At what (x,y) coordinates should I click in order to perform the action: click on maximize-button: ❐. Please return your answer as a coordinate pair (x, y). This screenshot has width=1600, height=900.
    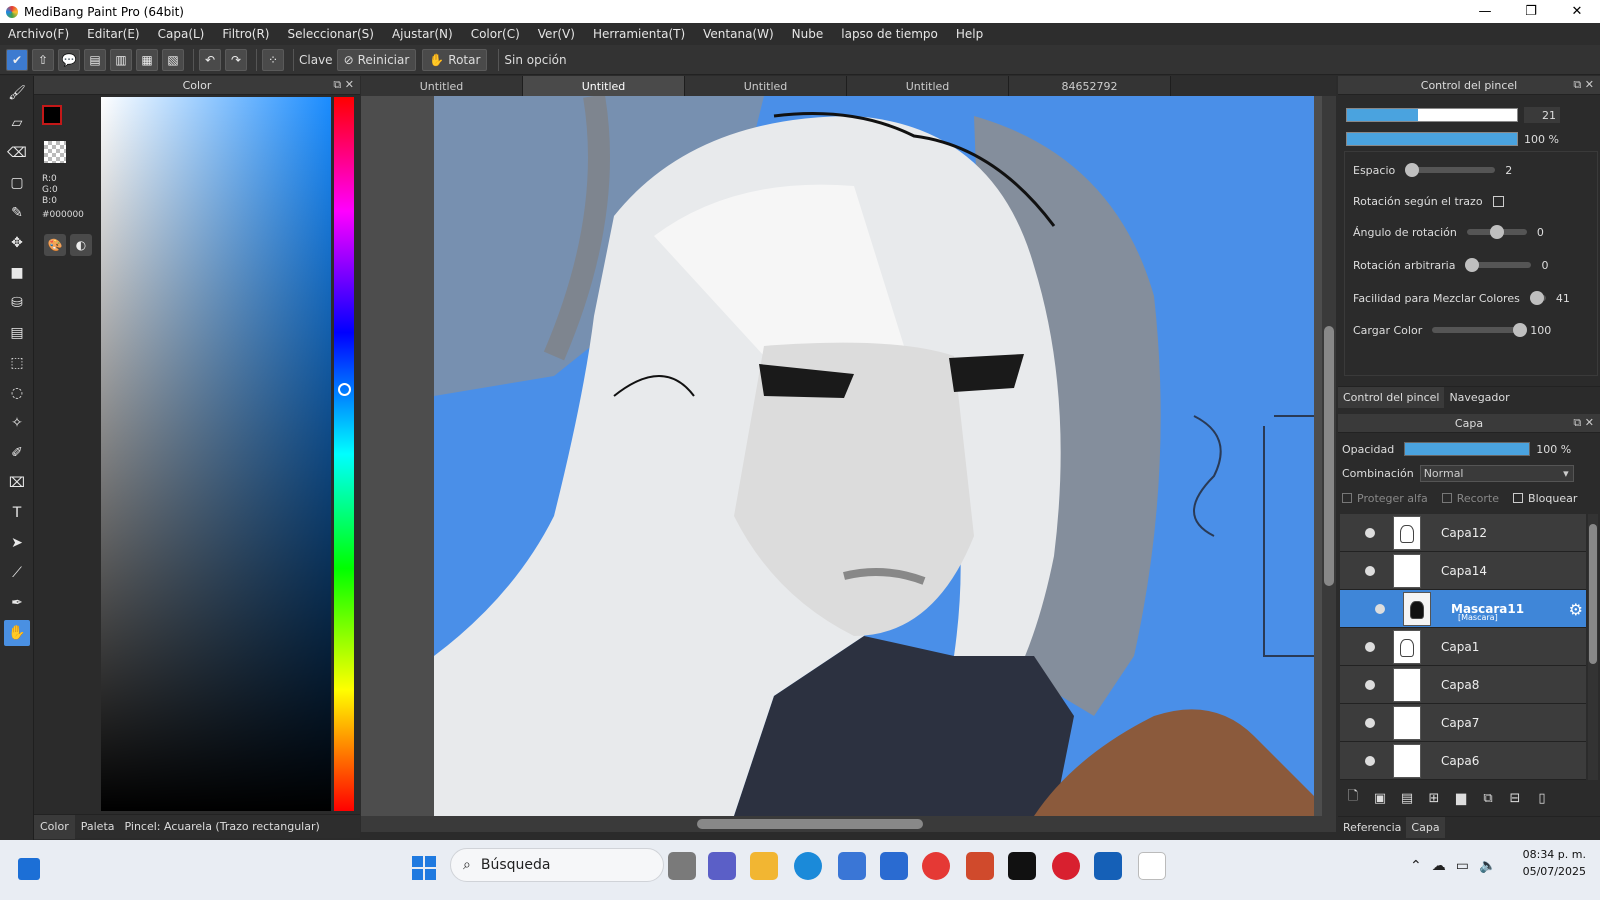
    Looking at the image, I should click on (1531, 11).